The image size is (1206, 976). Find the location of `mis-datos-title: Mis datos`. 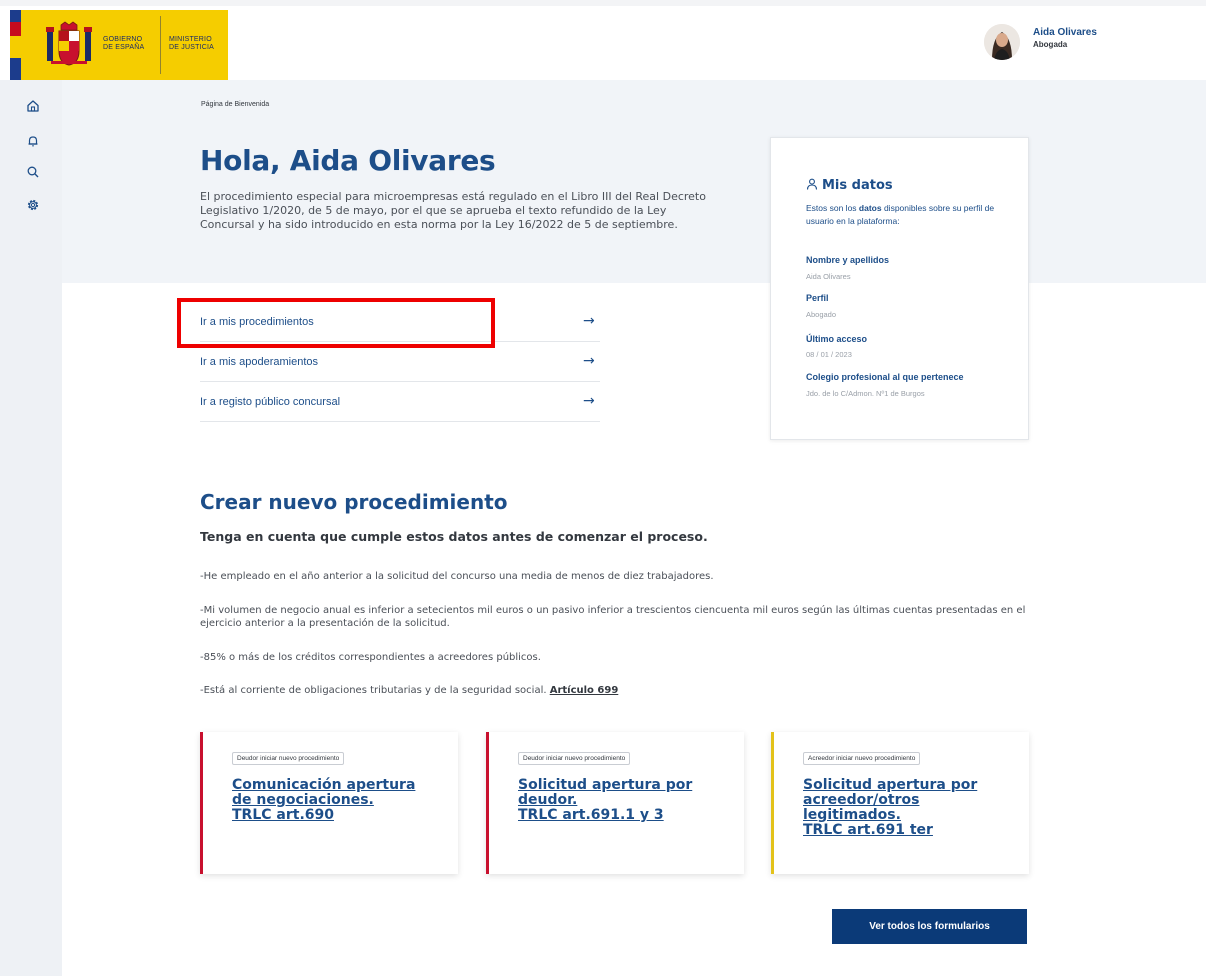

mis-datos-title: Mis datos is located at coordinates (849, 185).